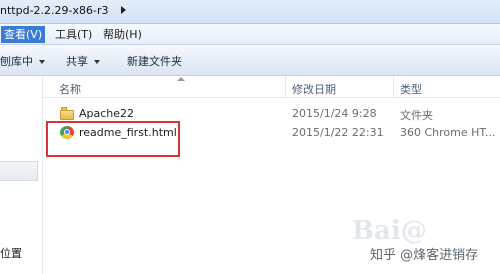 The height and width of the screenshot is (274, 500). I want to click on include-in-library-button: 刨库中, so click(22, 61).